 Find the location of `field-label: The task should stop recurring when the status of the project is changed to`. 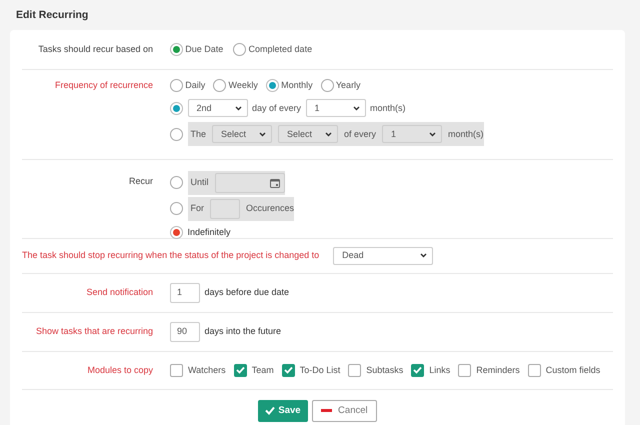

field-label: The task should stop recurring when the status of the project is changed to is located at coordinates (171, 255).